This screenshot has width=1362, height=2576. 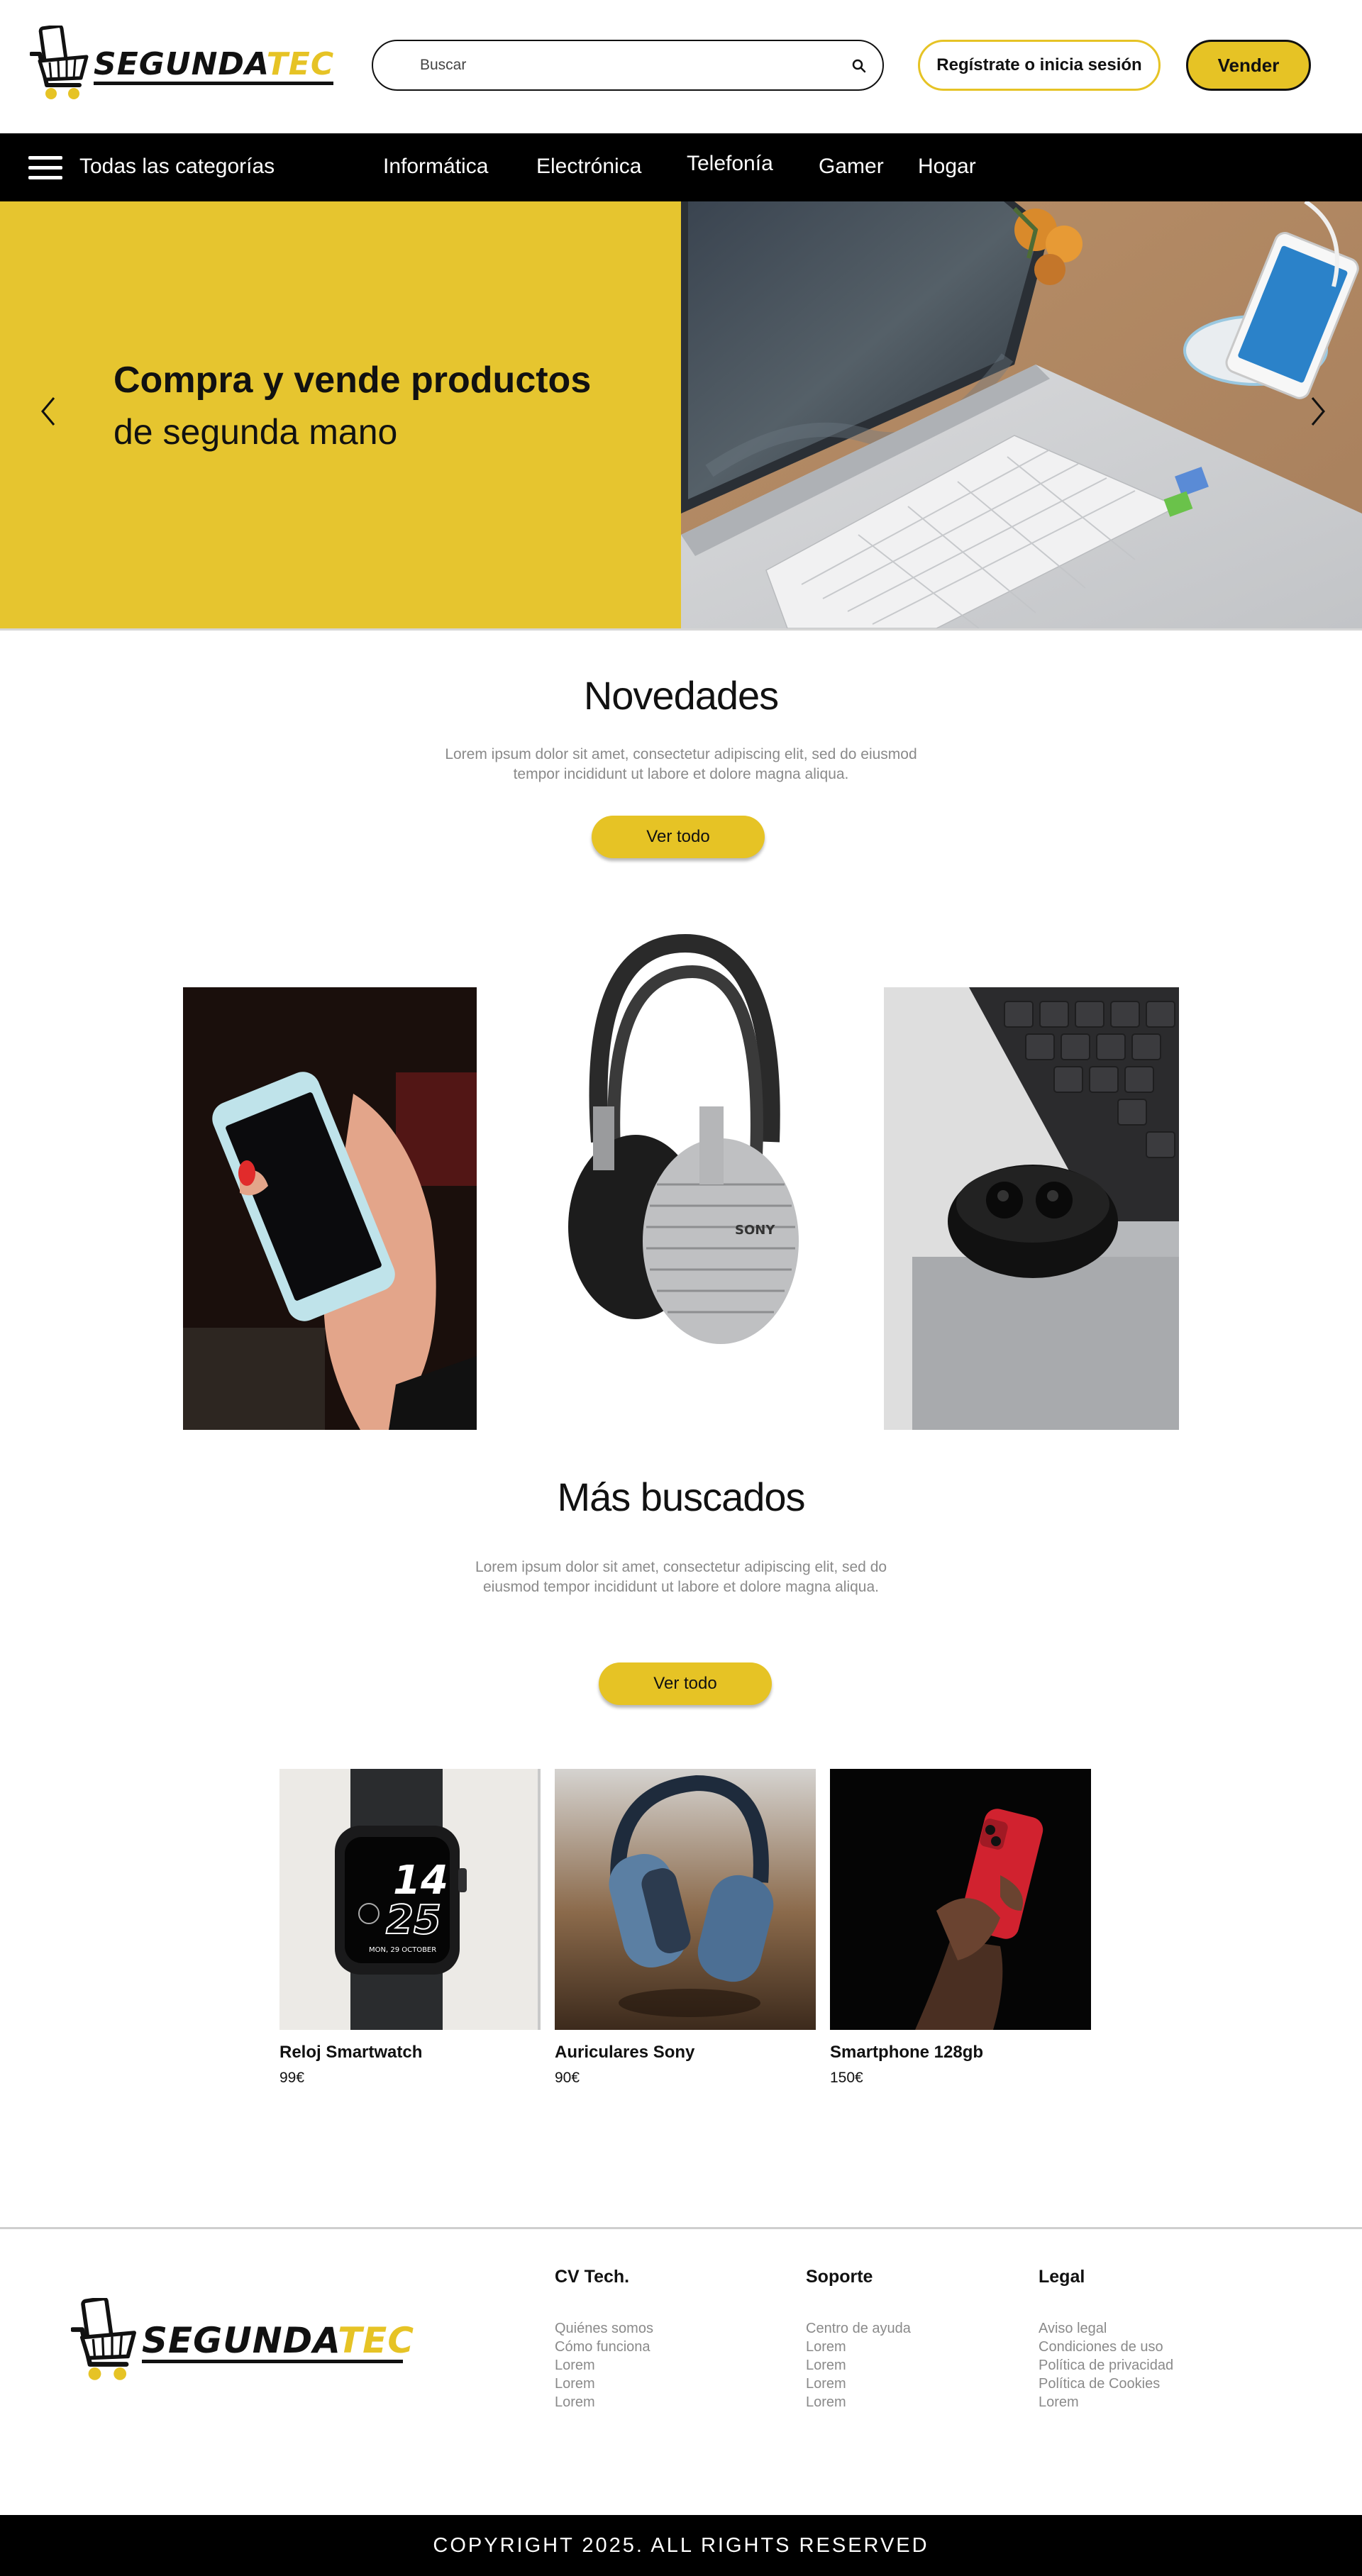 I want to click on hero-title: Compra y vende productos, so click(x=353, y=380).